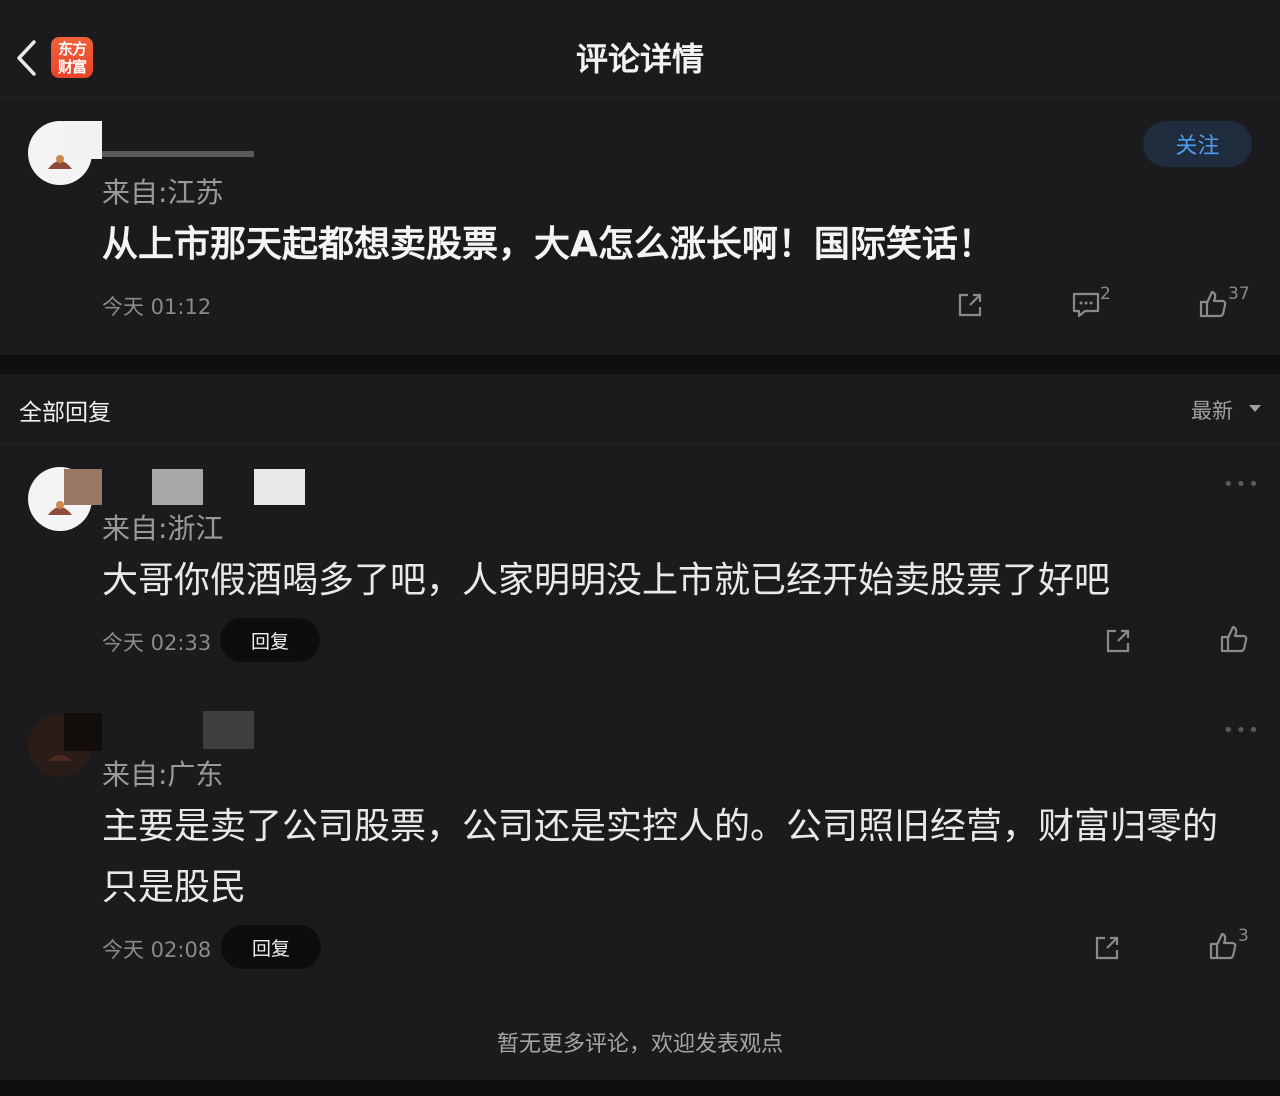 Image resolution: width=1280 pixels, height=1096 pixels. What do you see at coordinates (1197, 144) in the screenshot?
I see `follow-button: 关注` at bounding box center [1197, 144].